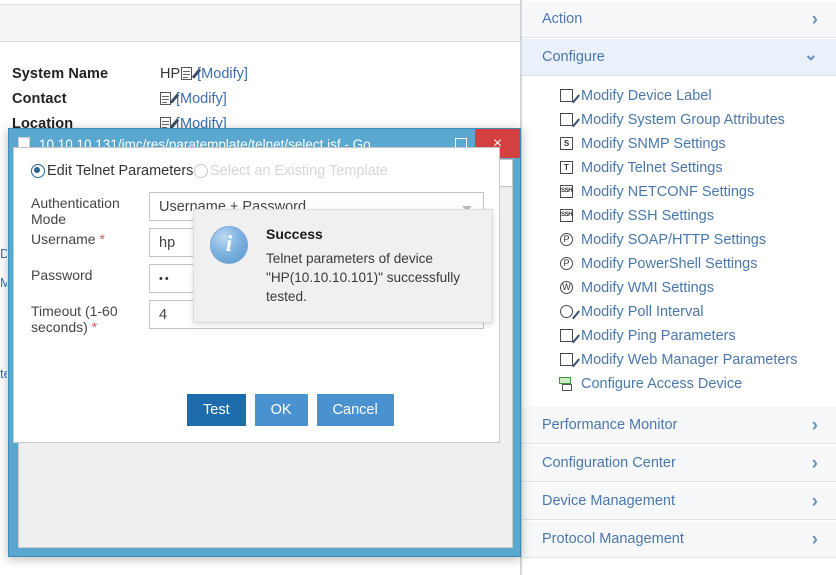 Image resolution: width=836 pixels, height=575 pixels. Describe the element at coordinates (646, 96) in the screenshot. I see `sidebar-item-label: Modify Device Label` at that location.